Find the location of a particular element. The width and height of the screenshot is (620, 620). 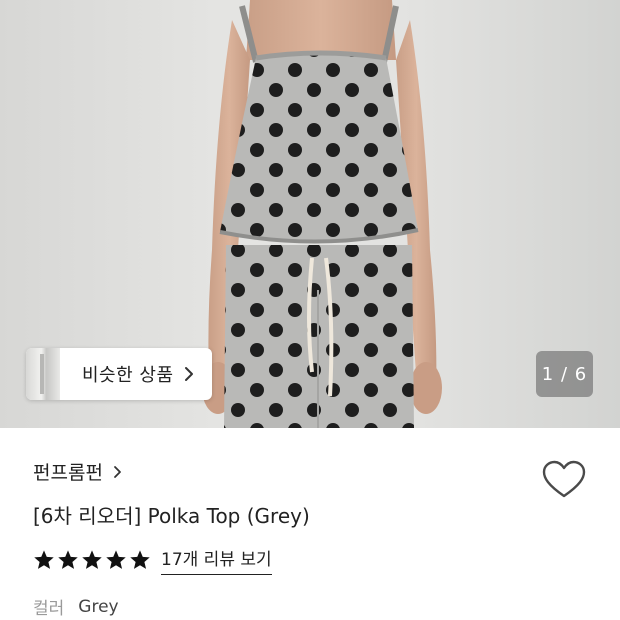

rating-stars is located at coordinates (92, 560).